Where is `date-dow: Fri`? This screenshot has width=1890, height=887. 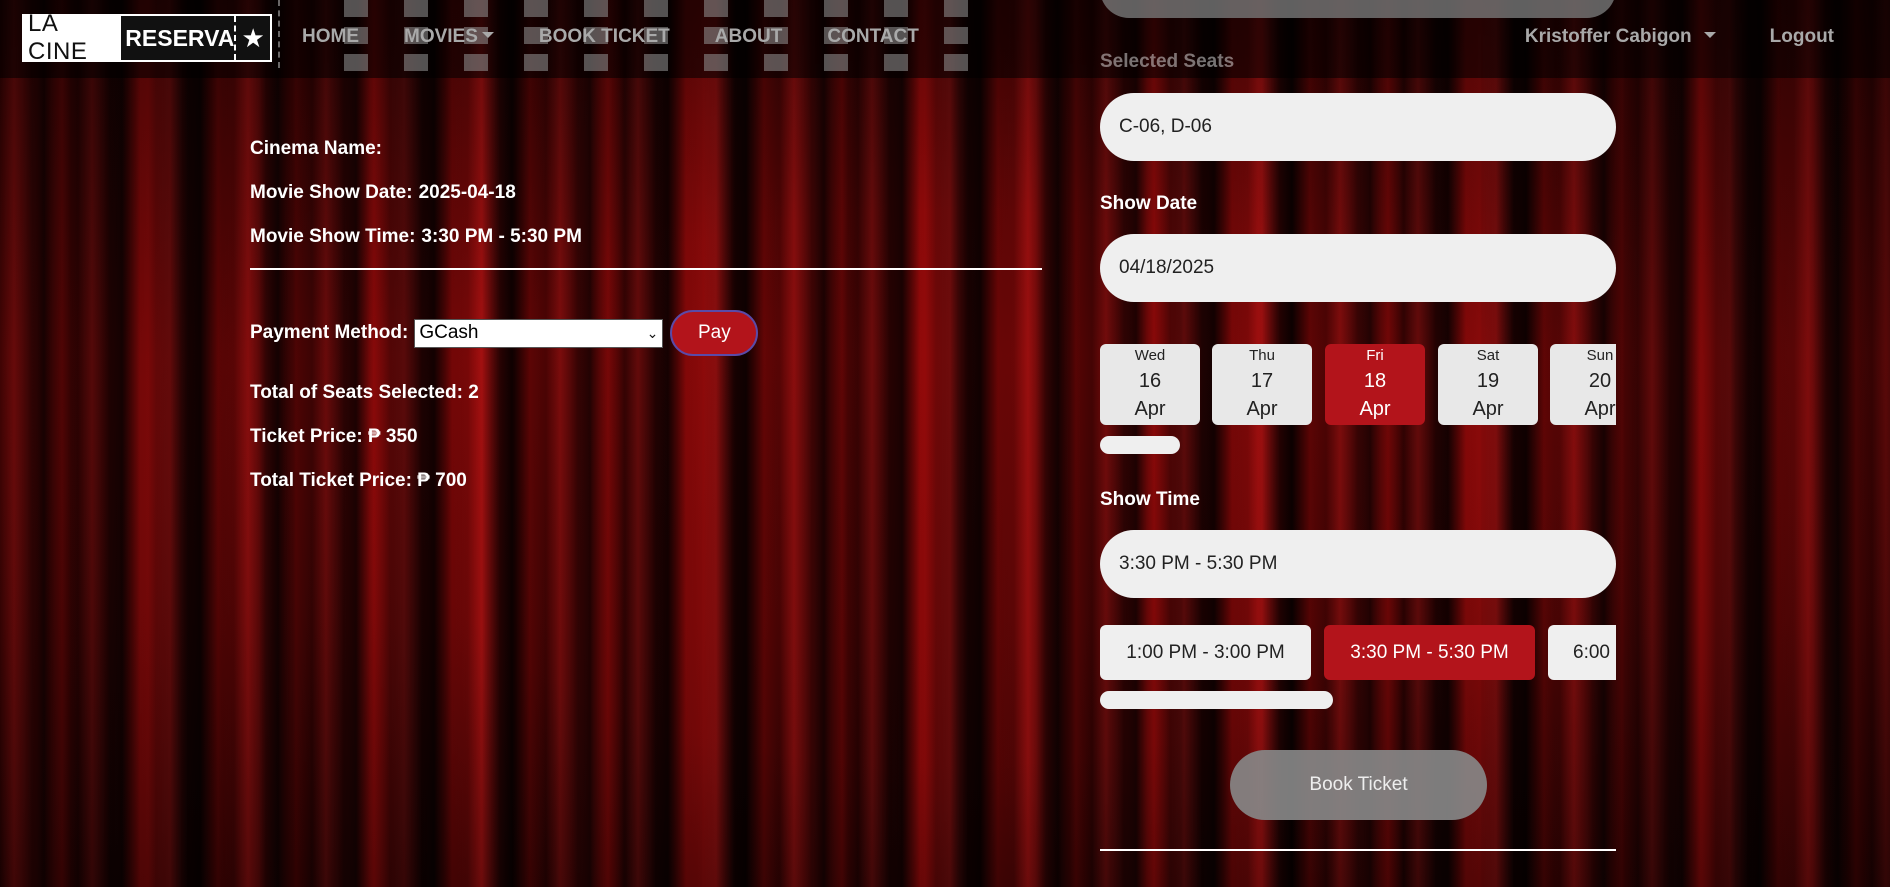 date-dow: Fri is located at coordinates (1375, 355).